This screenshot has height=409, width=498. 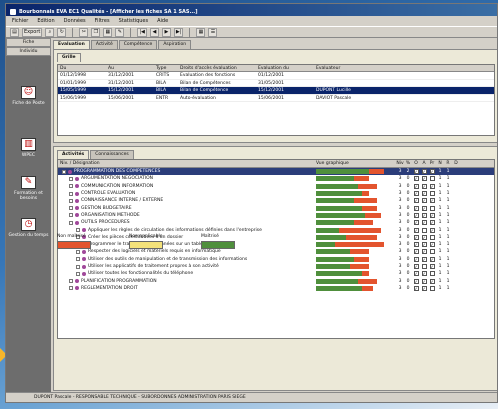 I want to click on cut-icon: ✂, so click(x=84, y=32).